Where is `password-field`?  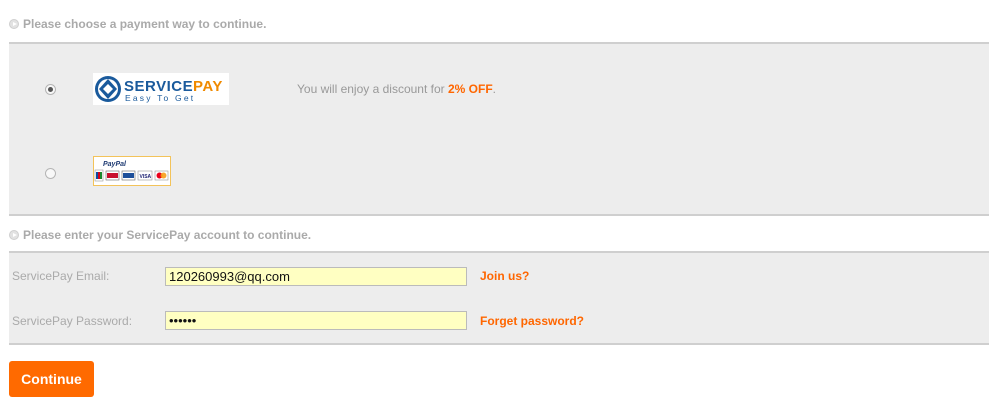
password-field is located at coordinates (316, 320).